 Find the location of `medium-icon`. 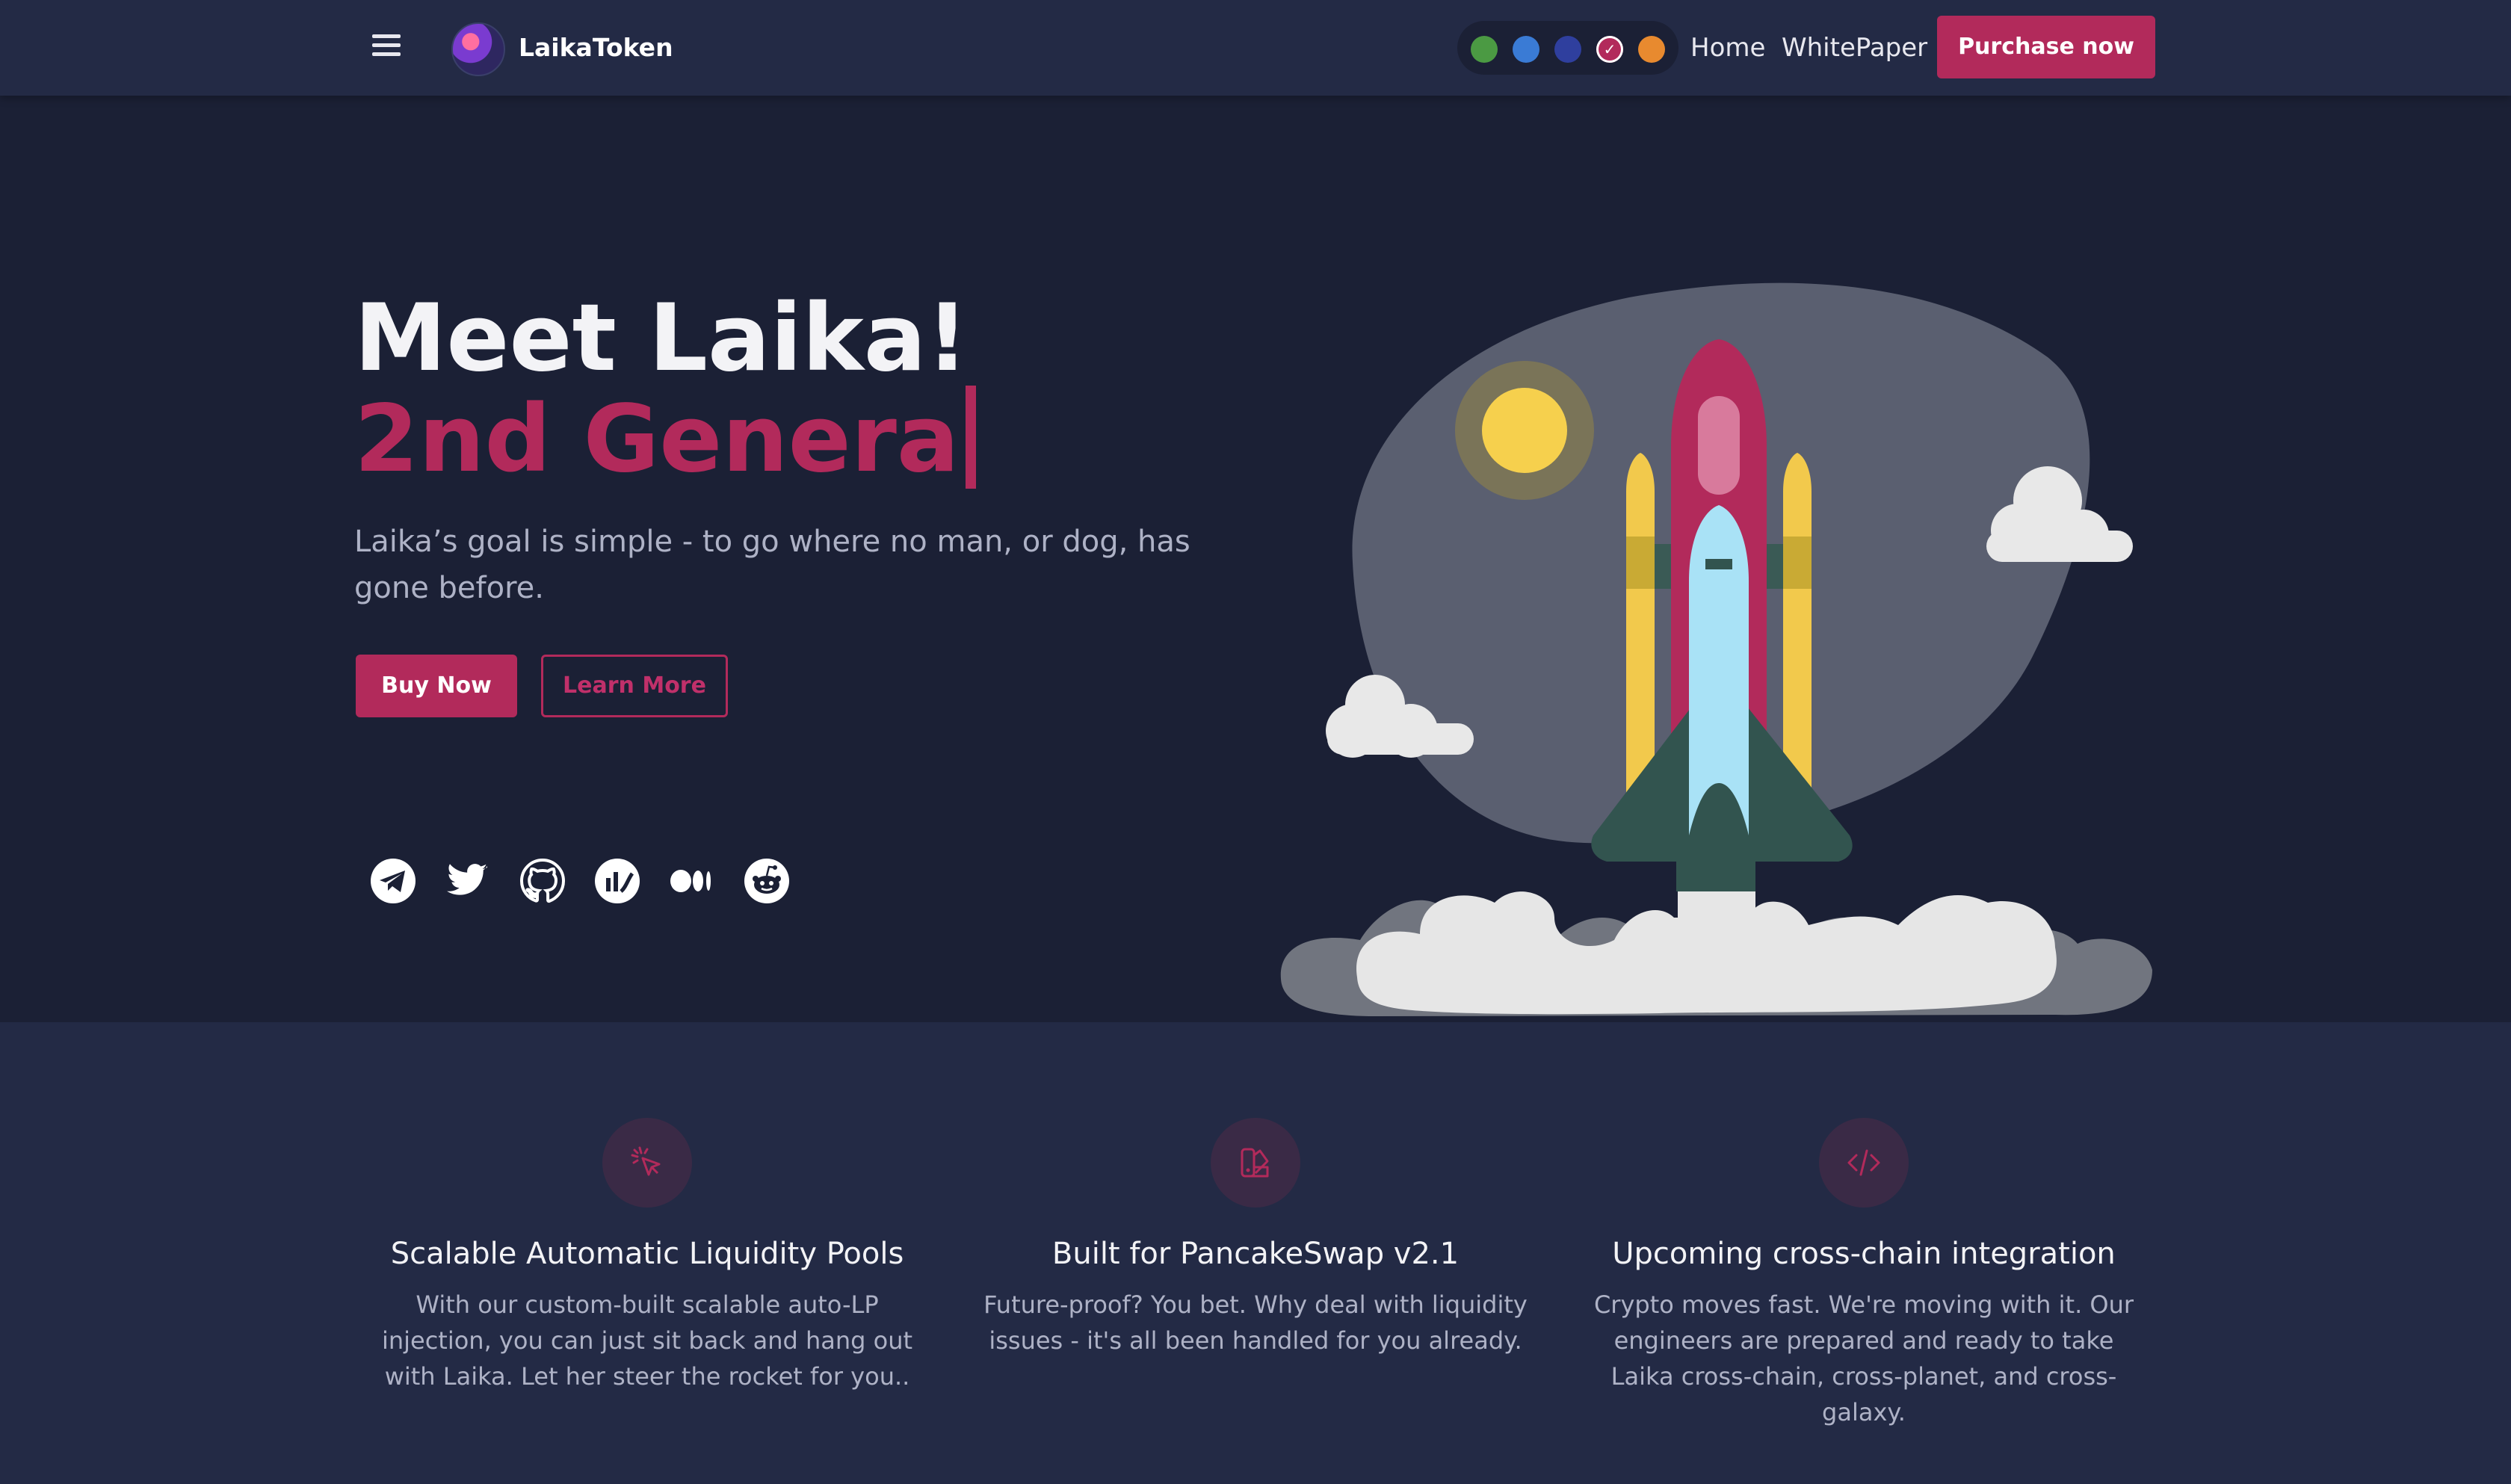

medium-icon is located at coordinates (692, 881).